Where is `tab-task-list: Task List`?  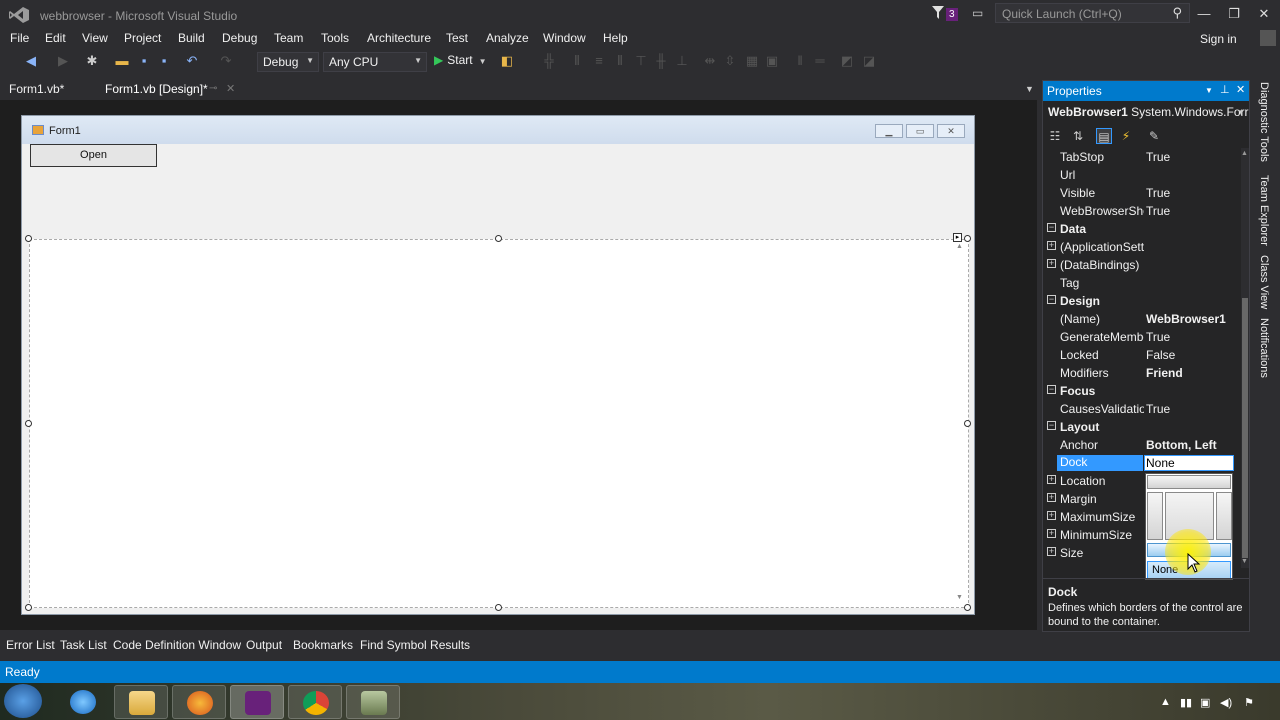
tab-task-list: Task List is located at coordinates (83, 645).